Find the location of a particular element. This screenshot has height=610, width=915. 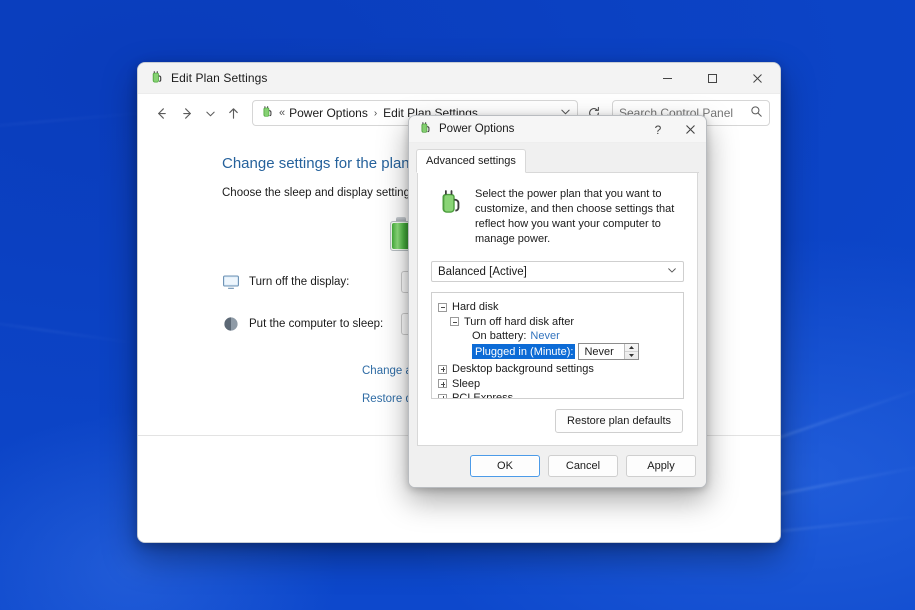

spinner-buttons is located at coordinates (631, 352).